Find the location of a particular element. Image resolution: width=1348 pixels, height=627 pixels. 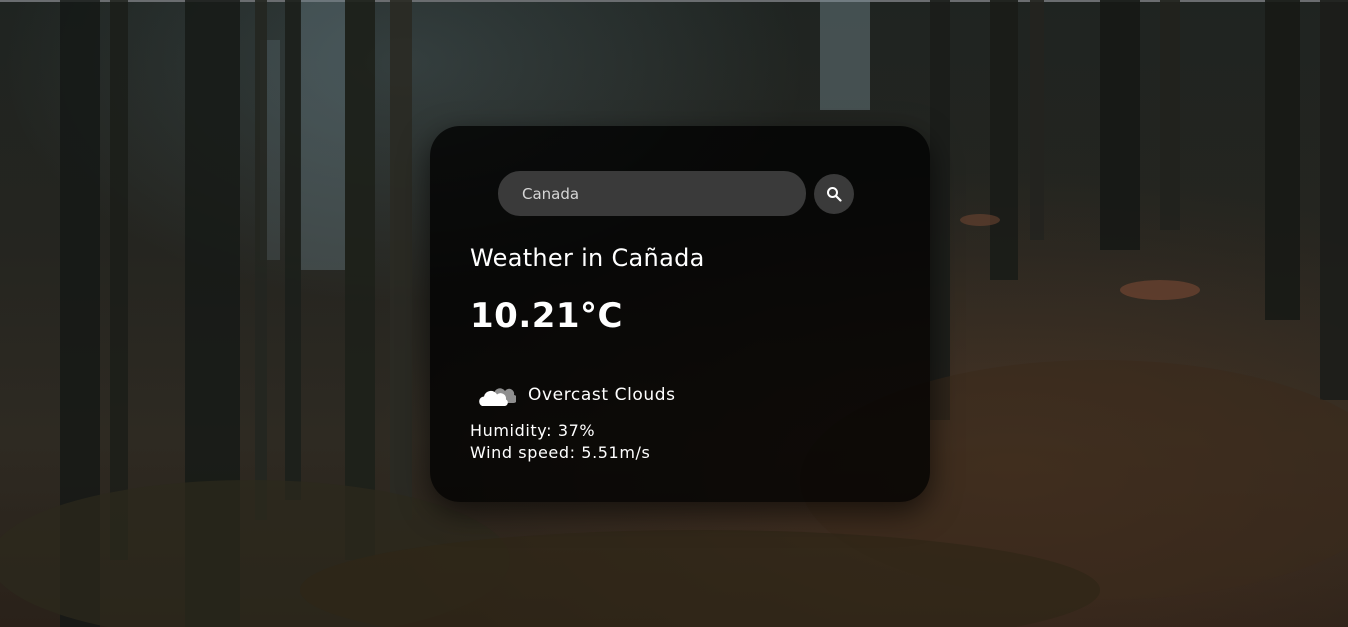

search-button is located at coordinates (834, 194).